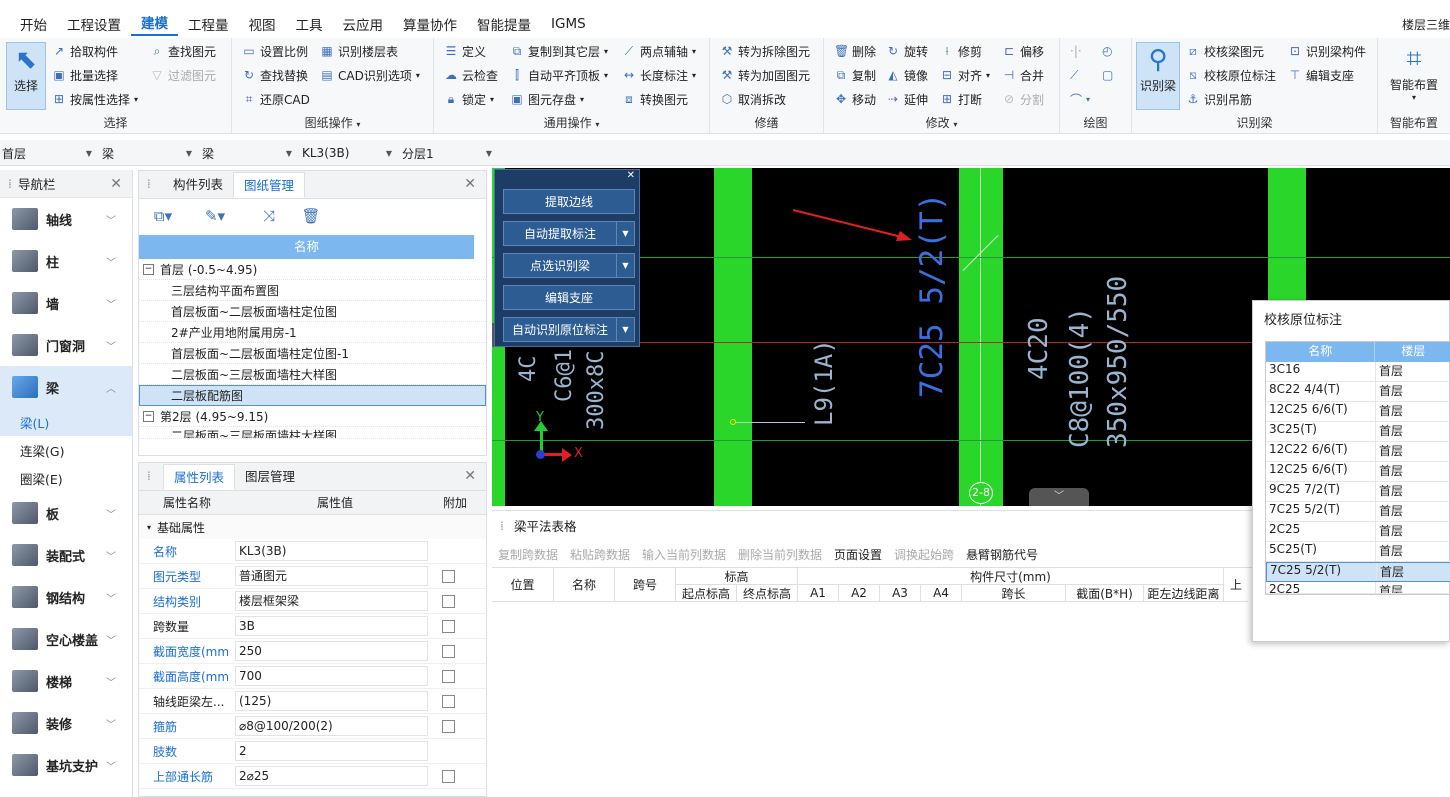 The image size is (1450, 797). I want to click on nav-item-steel: 钢结构 ﹀, so click(66, 597).